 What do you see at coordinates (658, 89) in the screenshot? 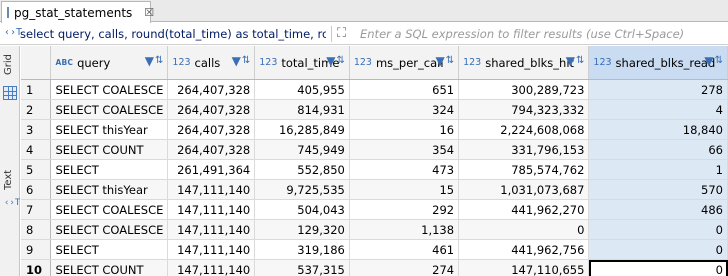
I see `cell-shared-blks-read: 278` at bounding box center [658, 89].